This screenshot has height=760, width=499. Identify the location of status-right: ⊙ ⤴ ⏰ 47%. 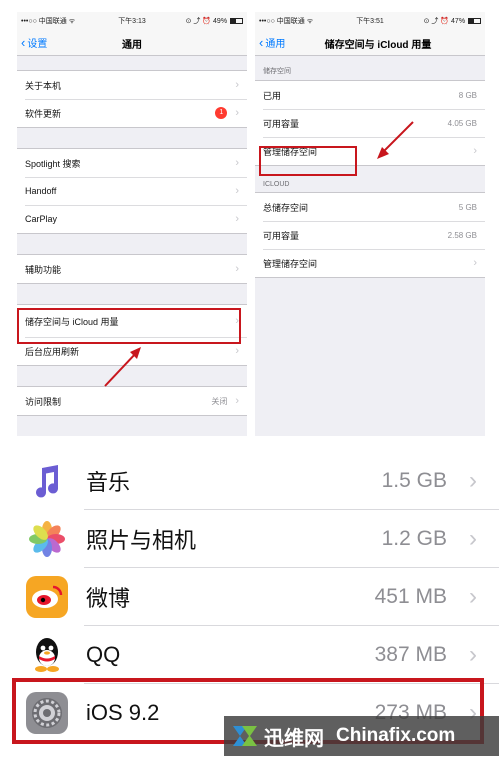
(452, 21).